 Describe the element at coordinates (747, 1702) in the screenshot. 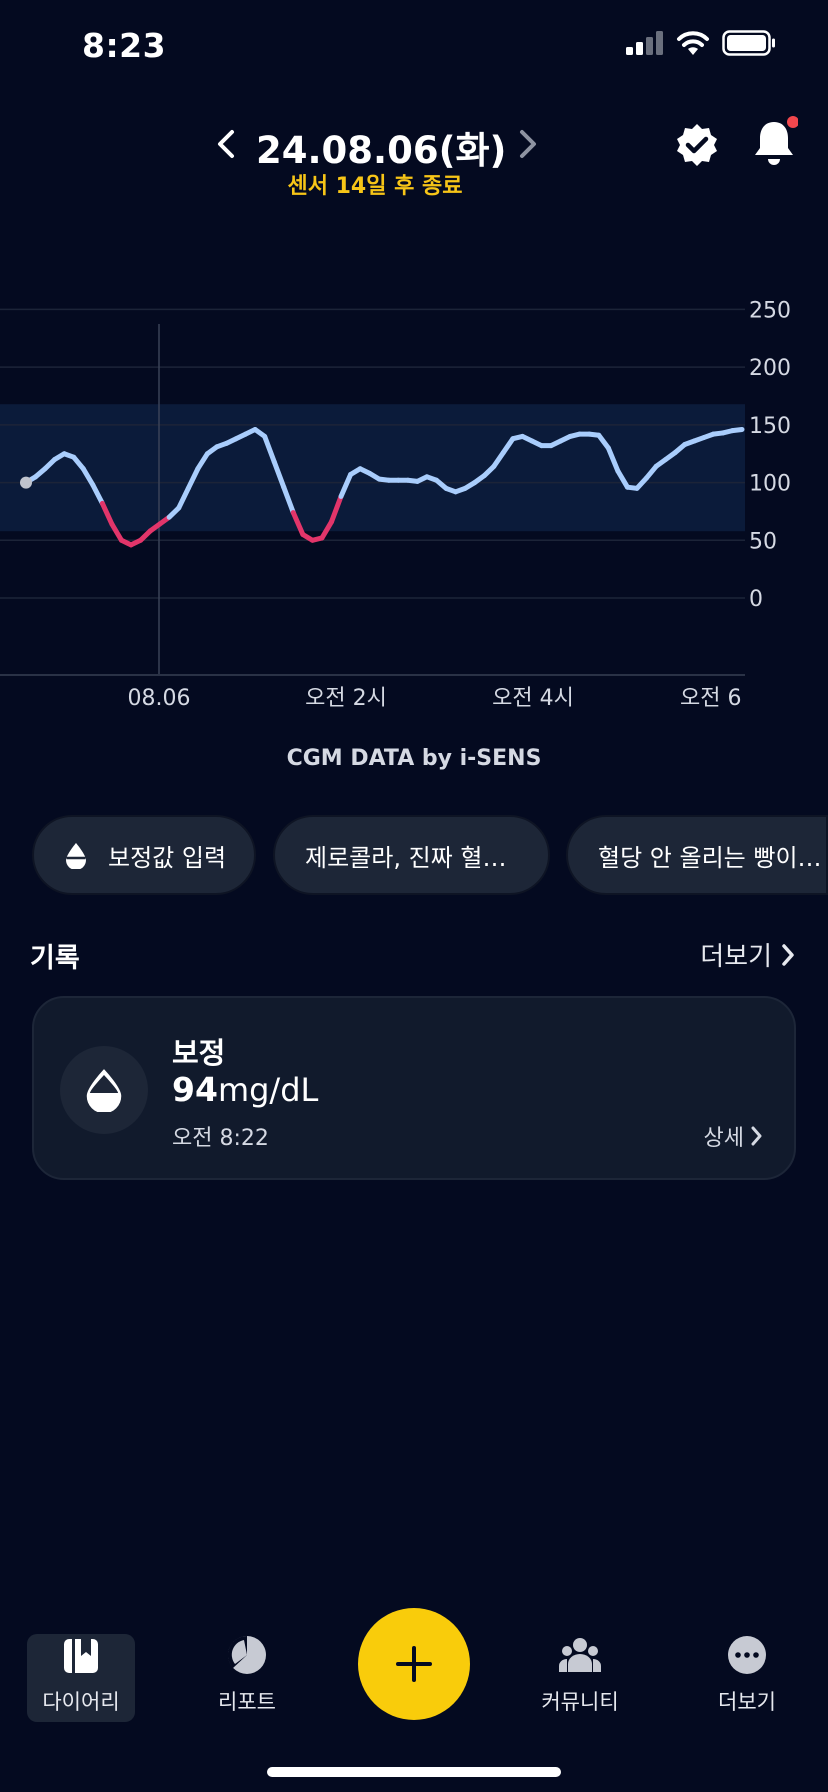

I see `nav-more-label: 더보기` at that location.